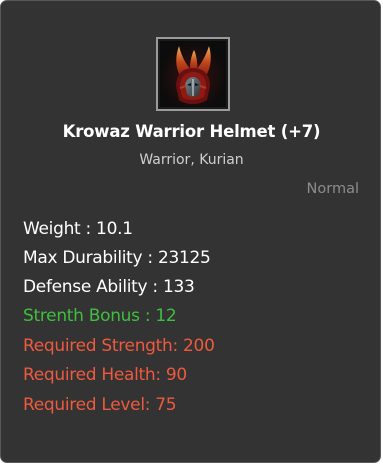 This screenshot has height=465, width=383. Describe the element at coordinates (119, 346) in the screenshot. I see `requirement-strength: Required Strength: 200` at that location.